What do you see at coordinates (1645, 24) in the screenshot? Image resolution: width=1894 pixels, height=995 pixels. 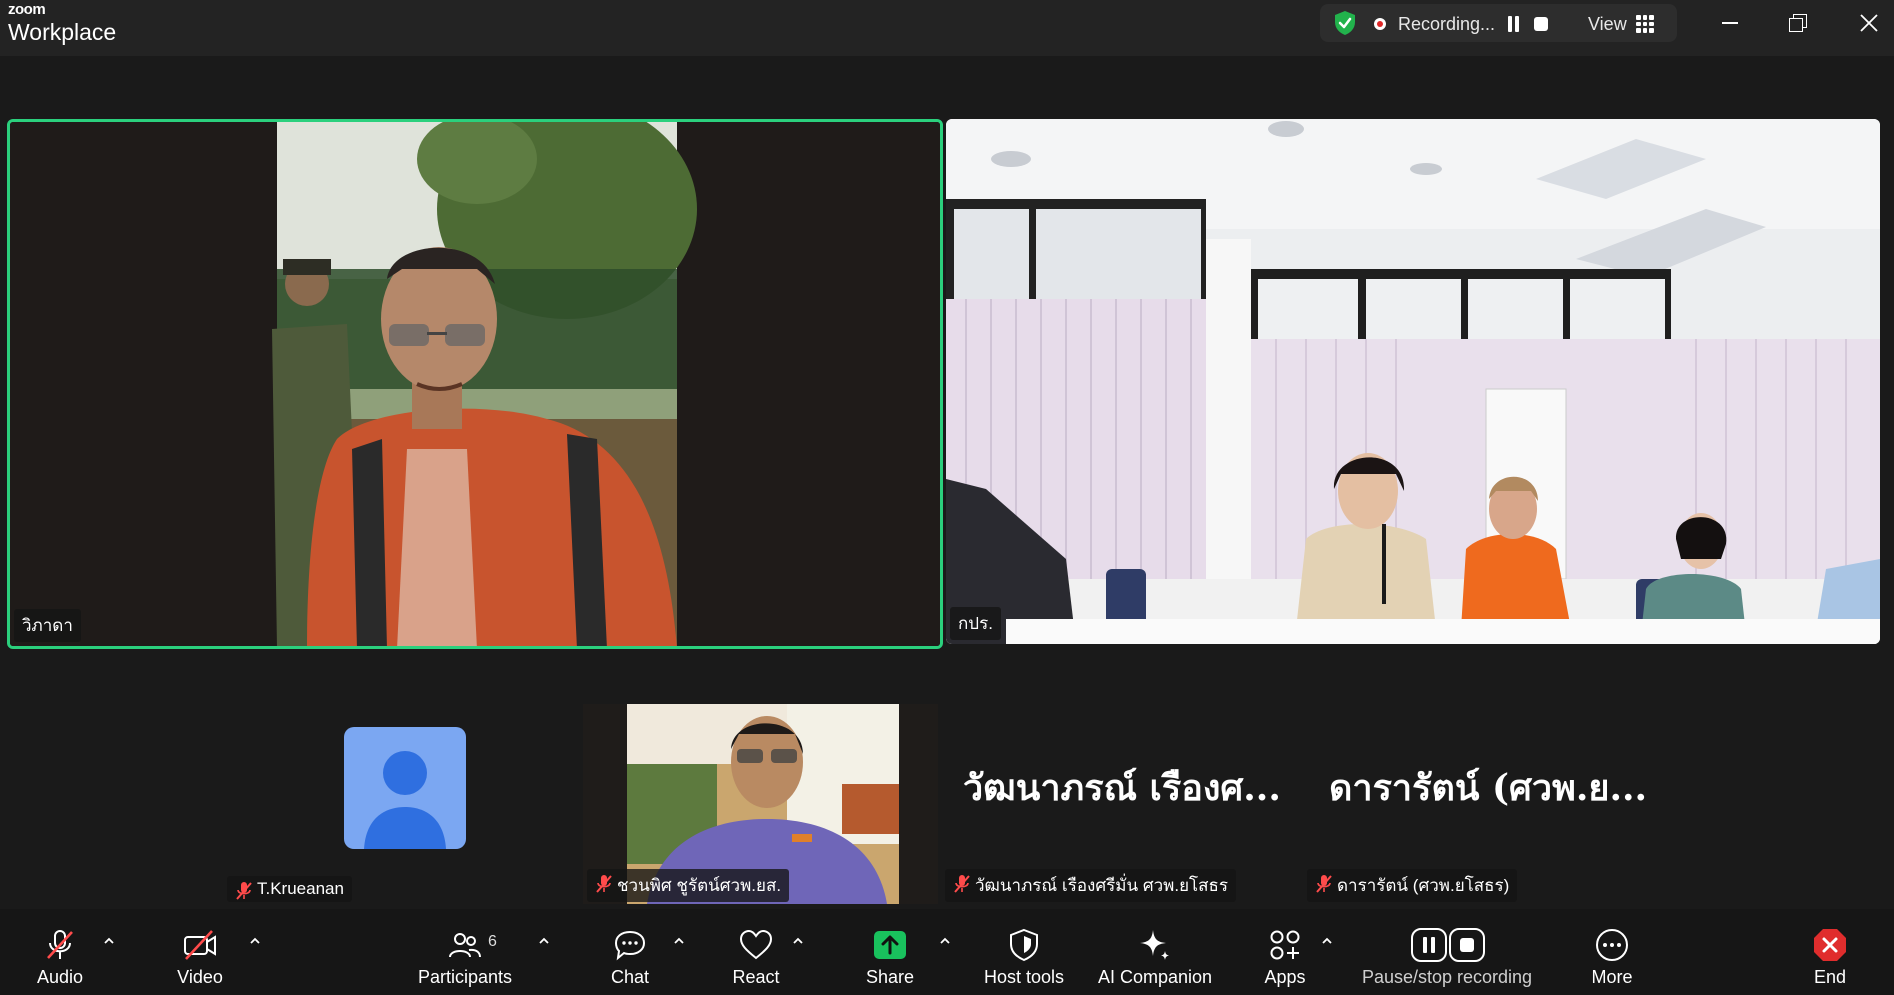 I see `view-grid-icon` at bounding box center [1645, 24].